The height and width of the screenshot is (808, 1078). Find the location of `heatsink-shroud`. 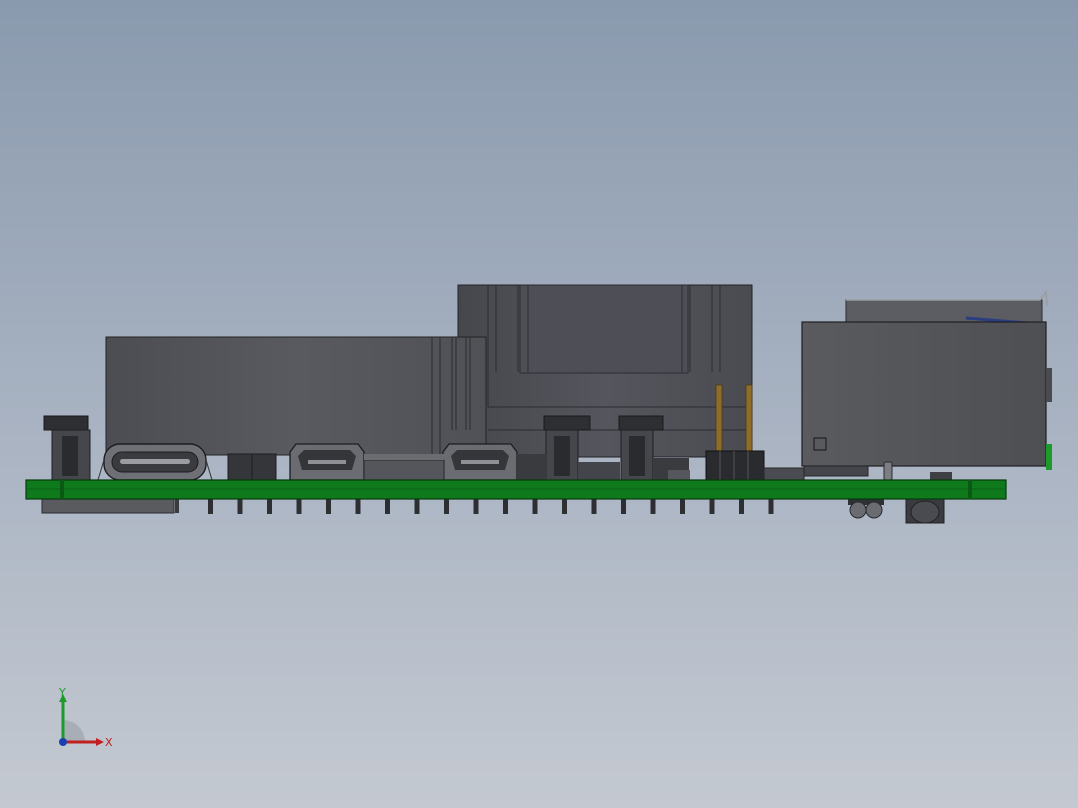

heatsink-shroud is located at coordinates (605, 371).